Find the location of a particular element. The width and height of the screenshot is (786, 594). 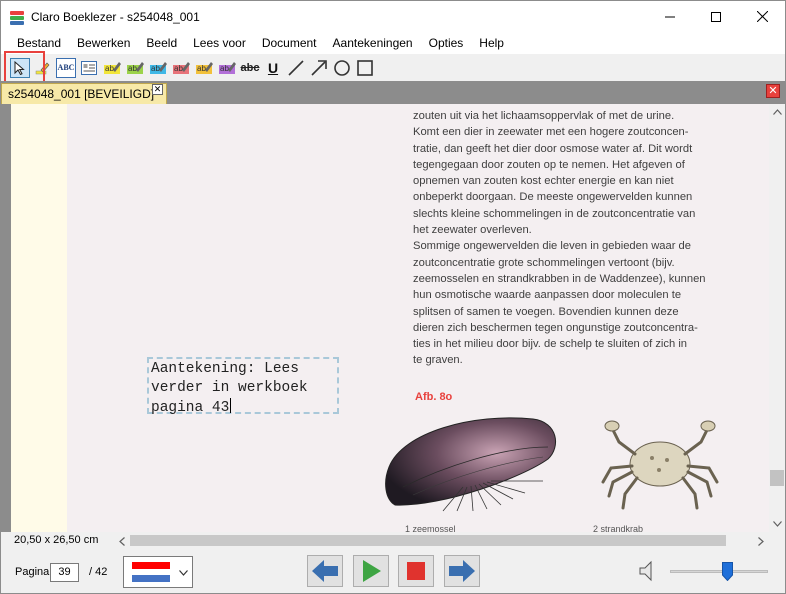

maximize-icon is located at coordinates (716, 16).